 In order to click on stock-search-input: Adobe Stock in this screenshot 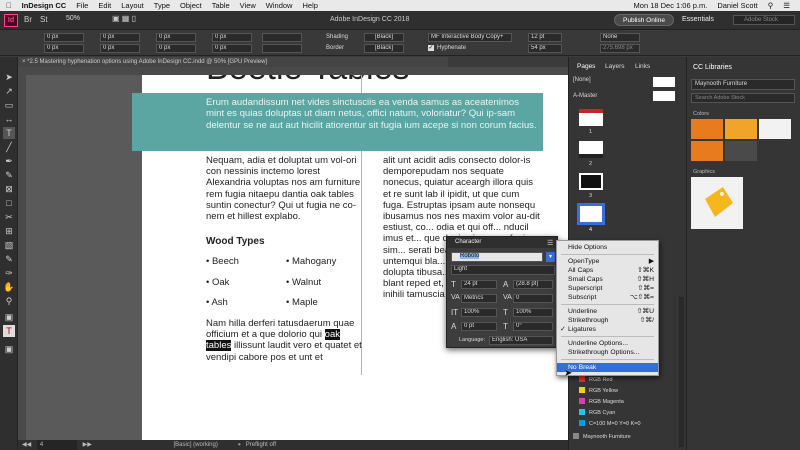, I will do `click(764, 20)`.